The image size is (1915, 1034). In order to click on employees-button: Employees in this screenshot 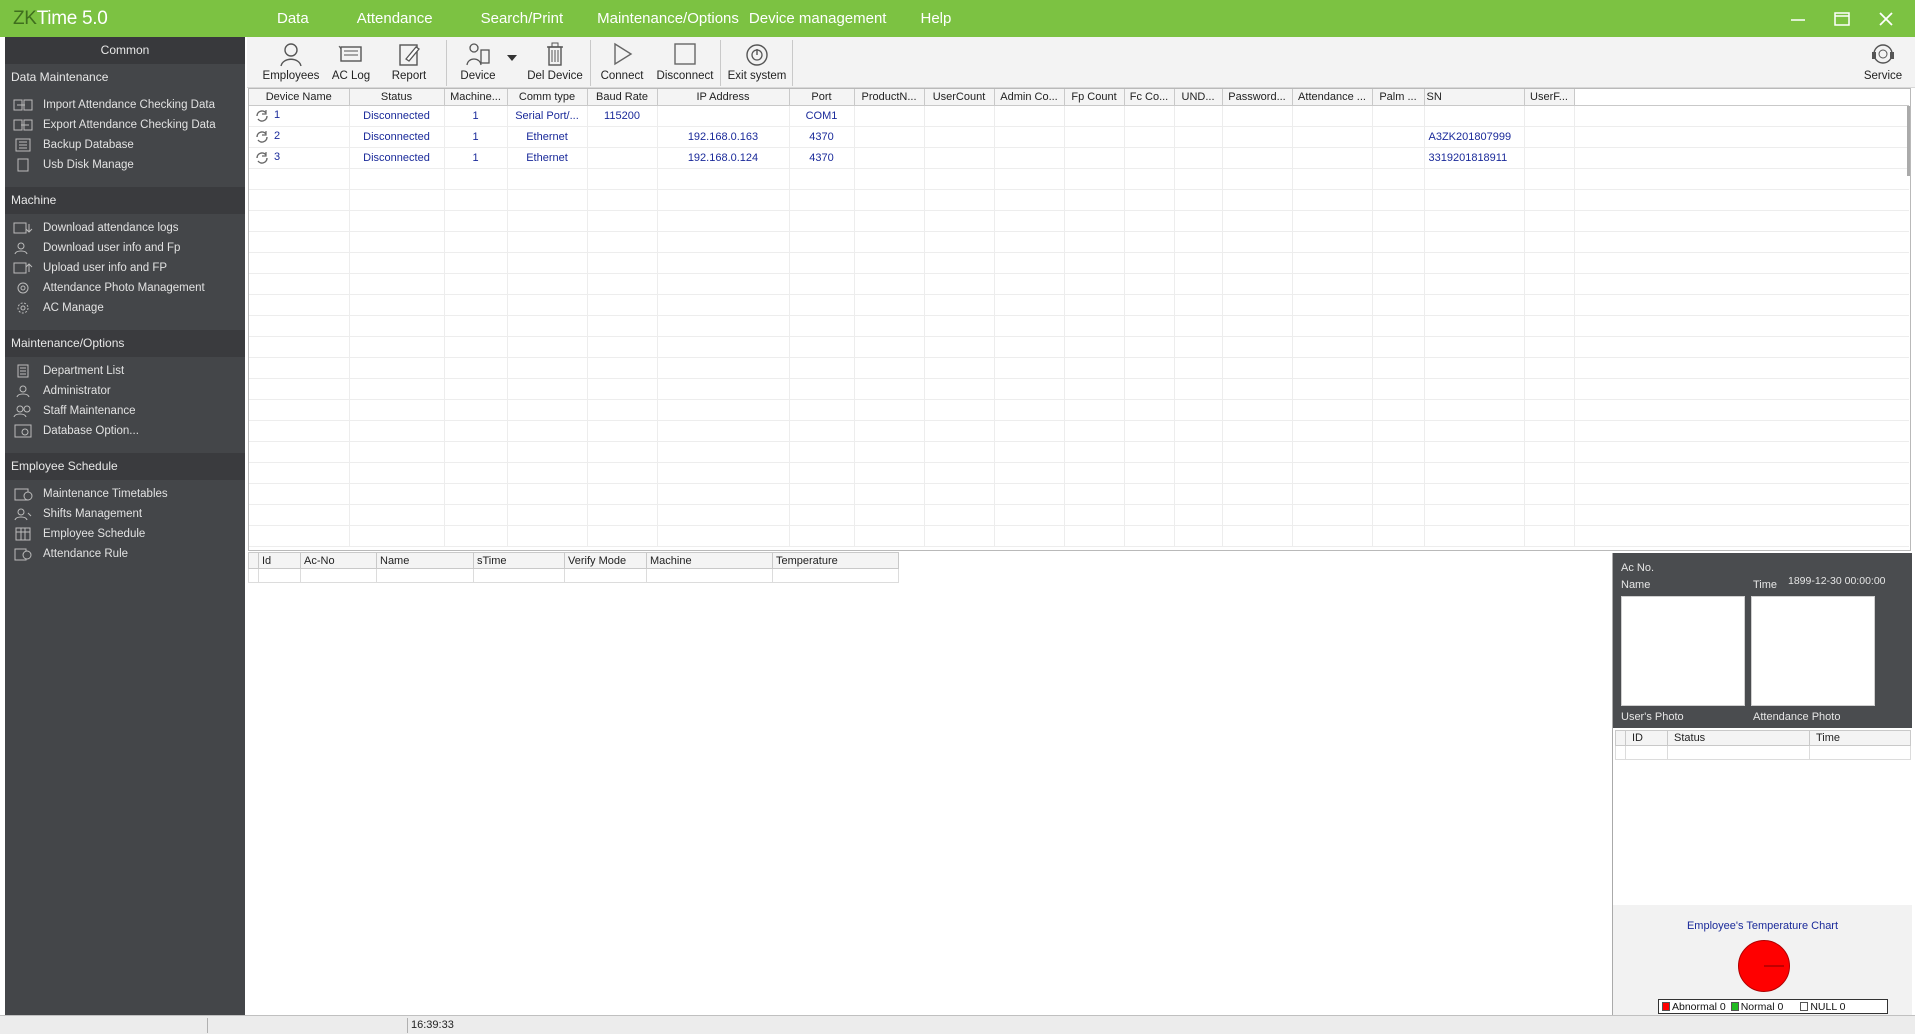, I will do `click(291, 63)`.